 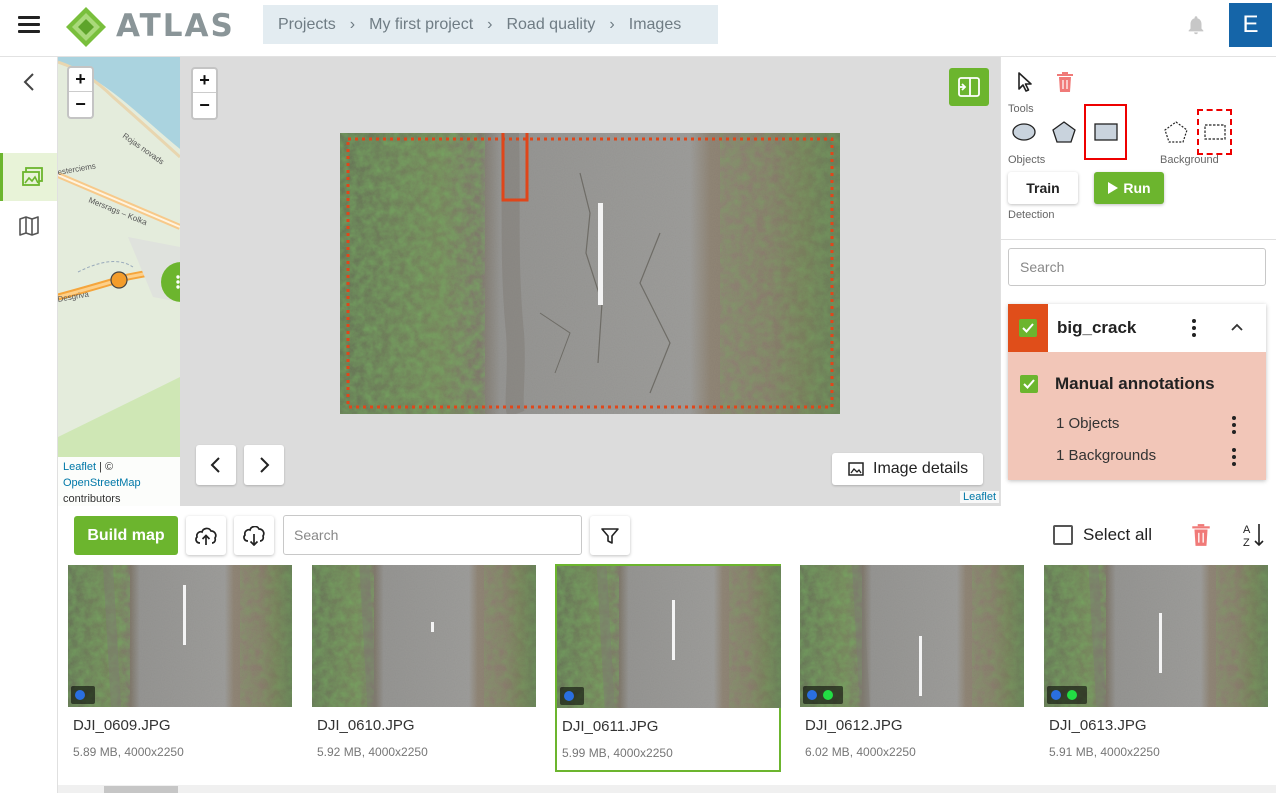 What do you see at coordinates (1237, 327) in the screenshot?
I see `chevron-up-icon` at bounding box center [1237, 327].